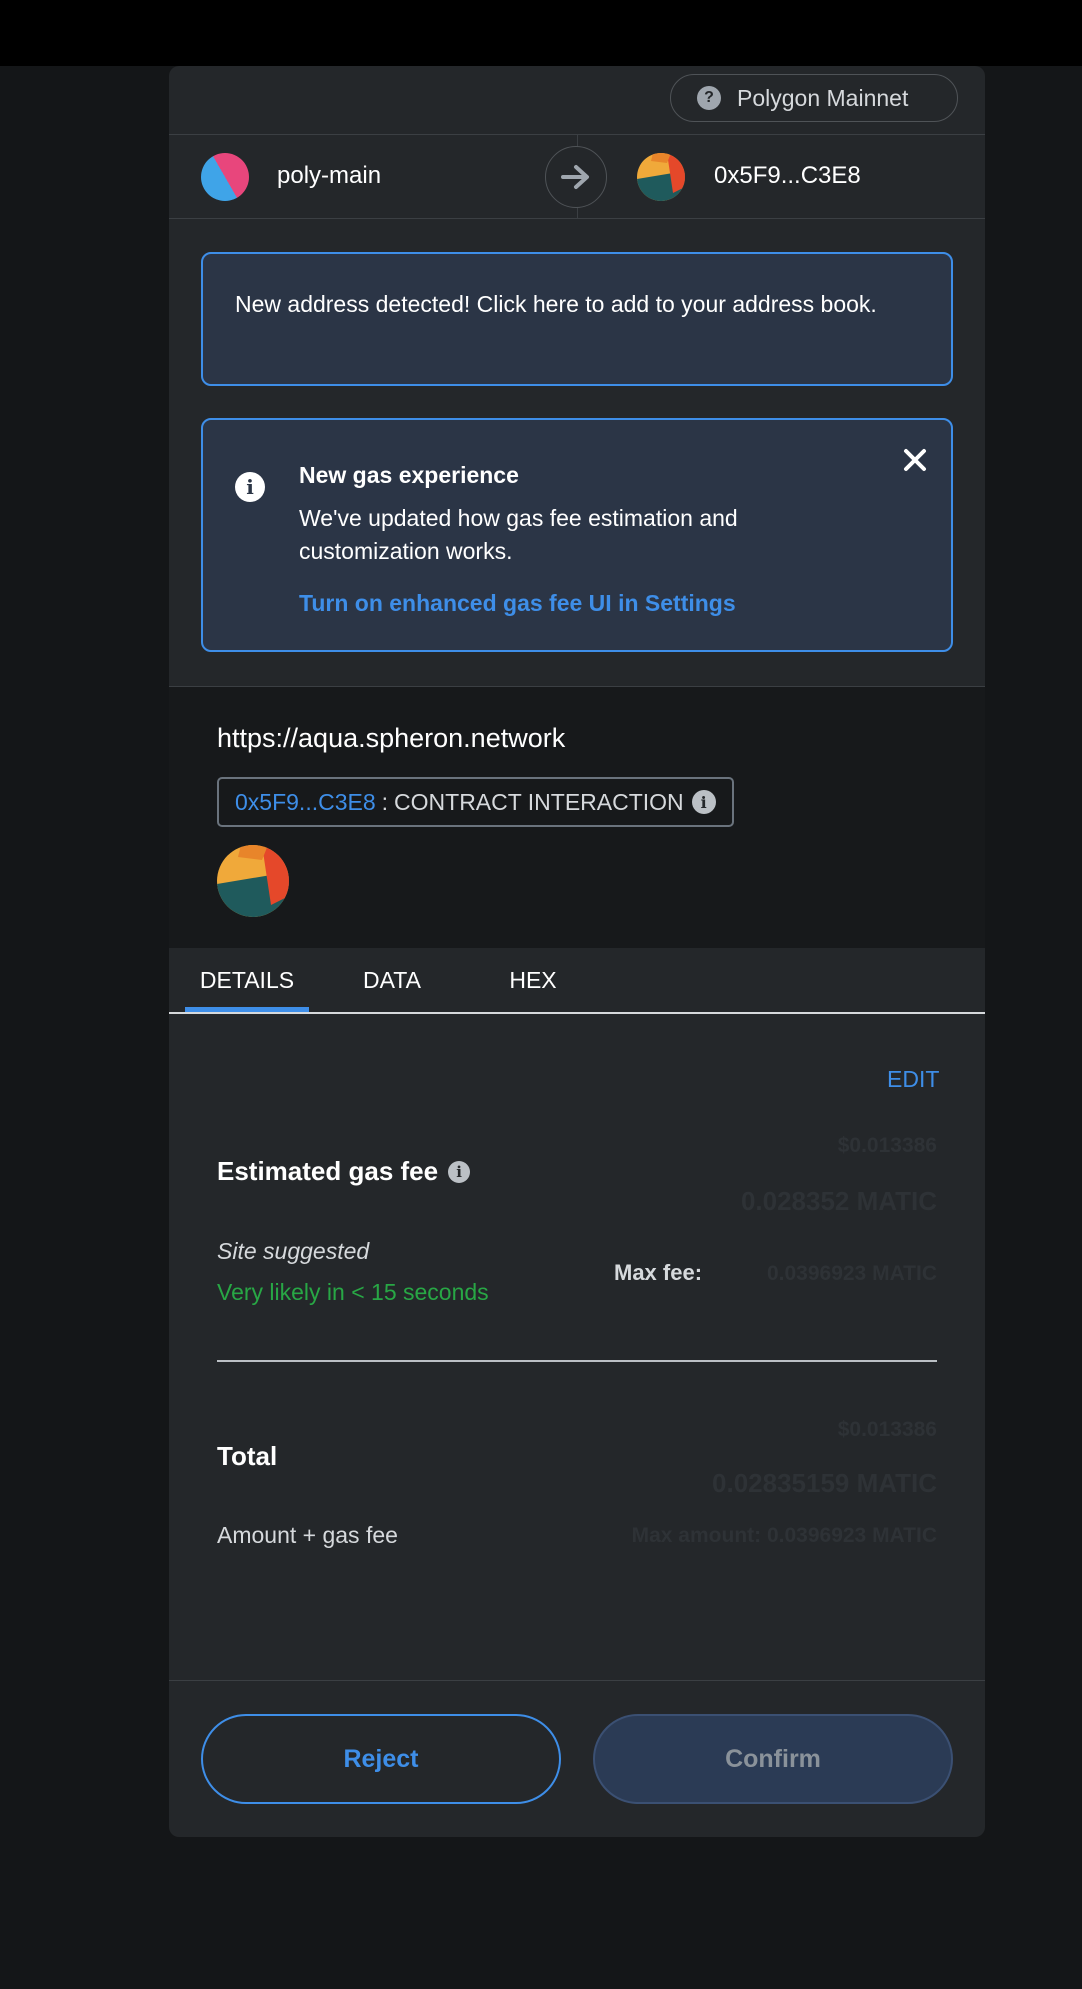  I want to click on estimated-gas-fee-label: Estimated gas fee, so click(328, 1171).